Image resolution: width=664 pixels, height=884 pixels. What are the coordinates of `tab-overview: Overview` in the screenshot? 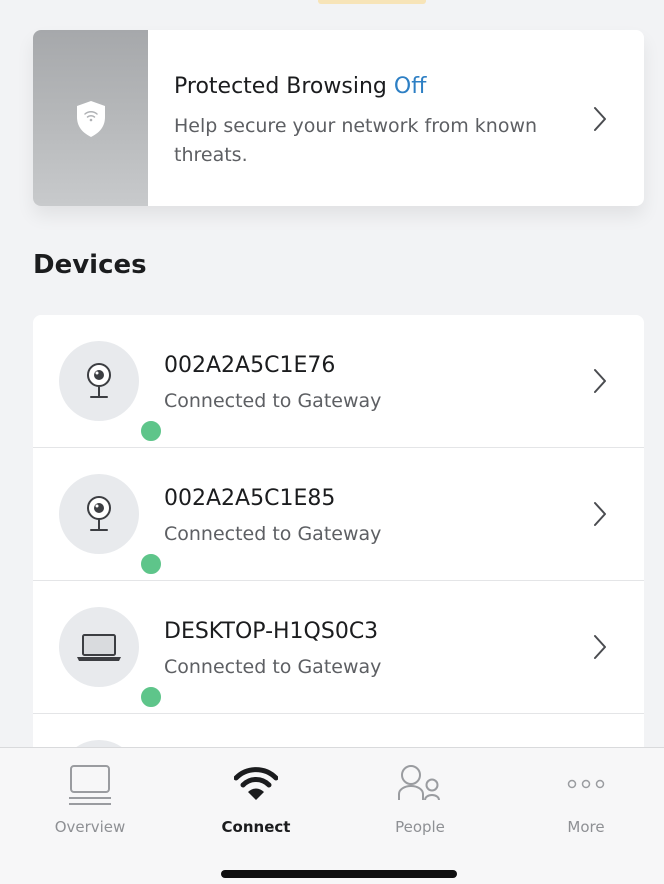 It's located at (90, 798).